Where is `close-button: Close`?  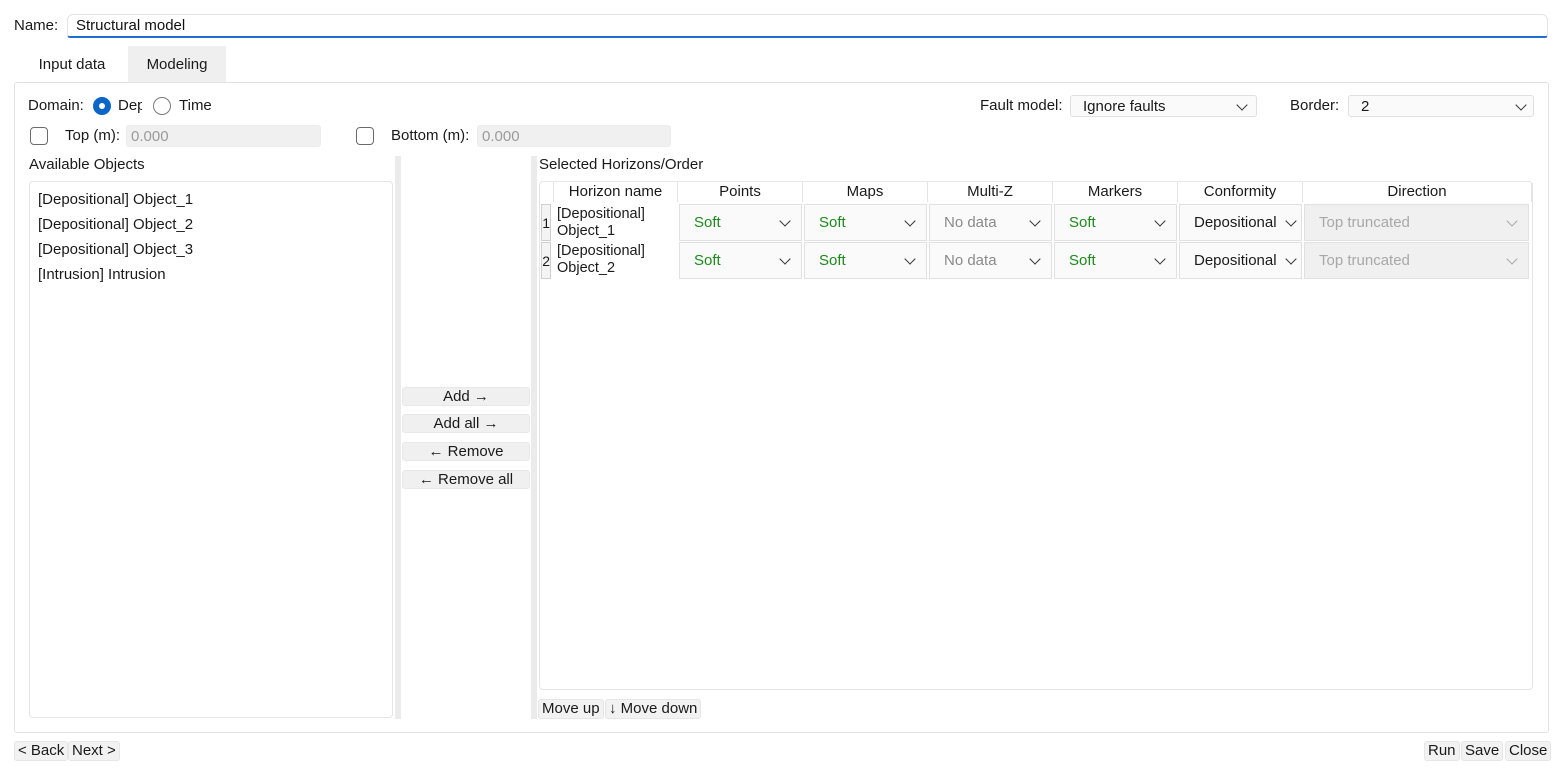 close-button: Close is located at coordinates (1528, 751).